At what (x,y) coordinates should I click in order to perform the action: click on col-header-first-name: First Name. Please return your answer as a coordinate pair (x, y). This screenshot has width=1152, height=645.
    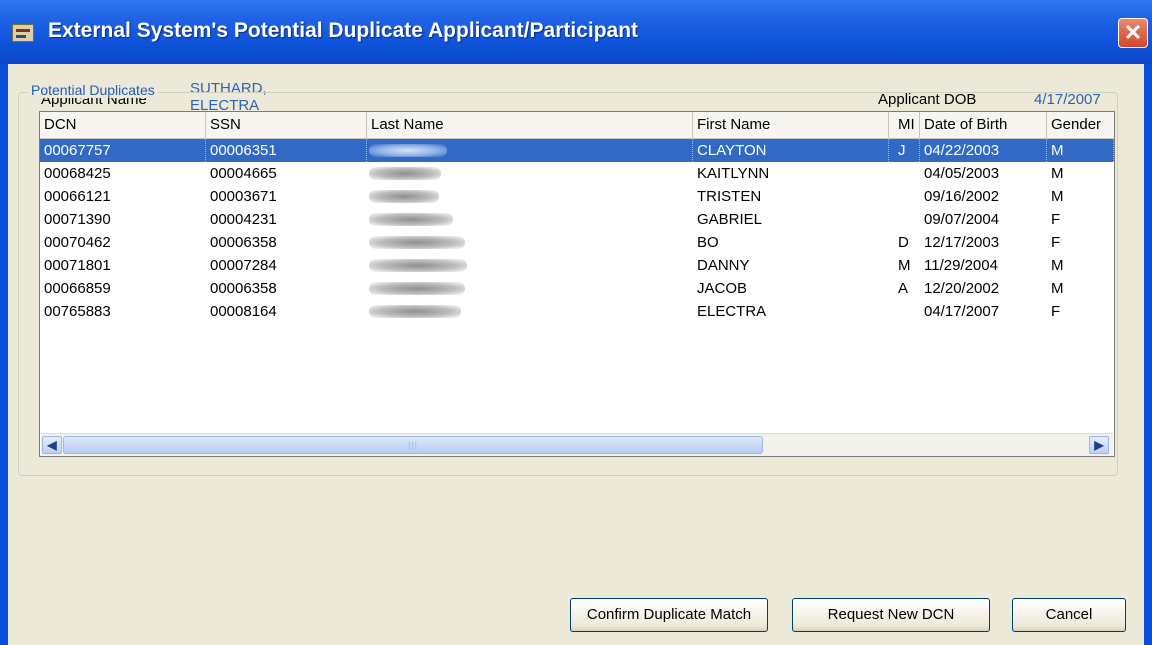
    Looking at the image, I should click on (791, 125).